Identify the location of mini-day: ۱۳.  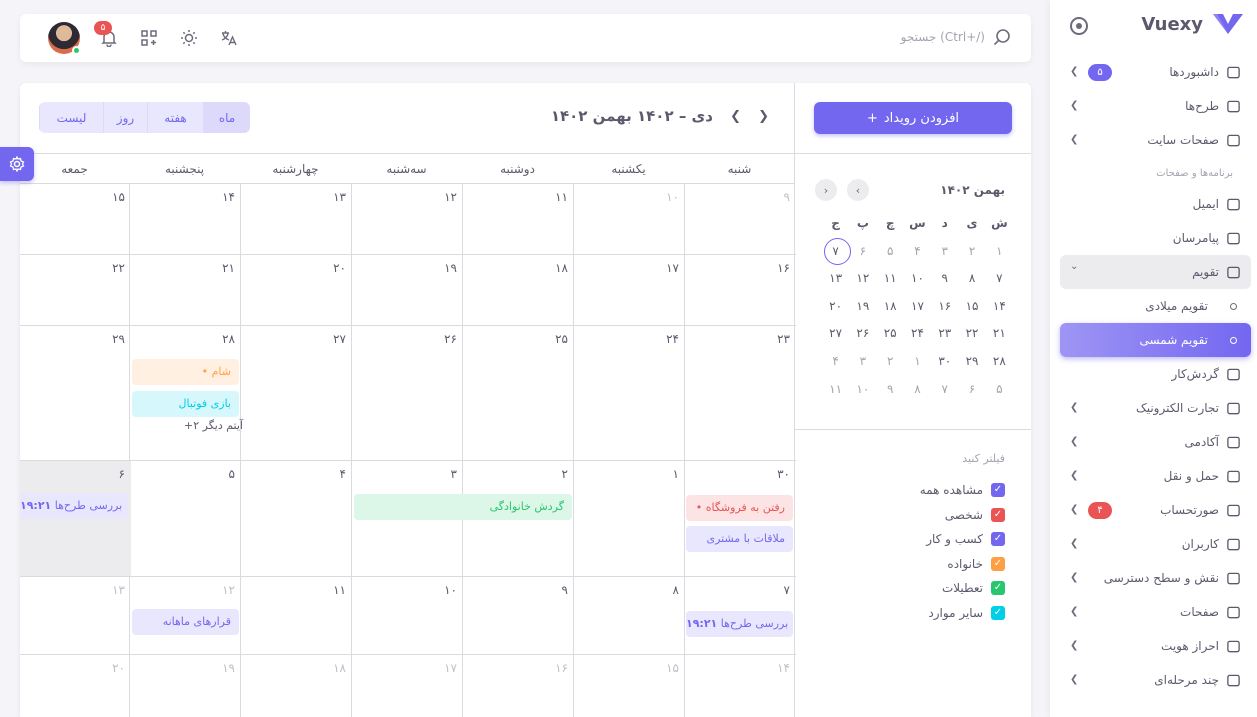
(835, 279).